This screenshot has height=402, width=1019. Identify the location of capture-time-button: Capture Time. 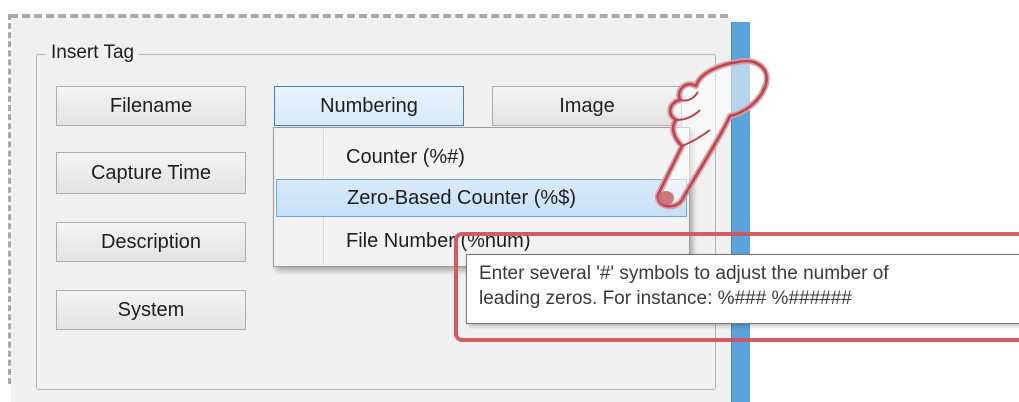
(151, 173).